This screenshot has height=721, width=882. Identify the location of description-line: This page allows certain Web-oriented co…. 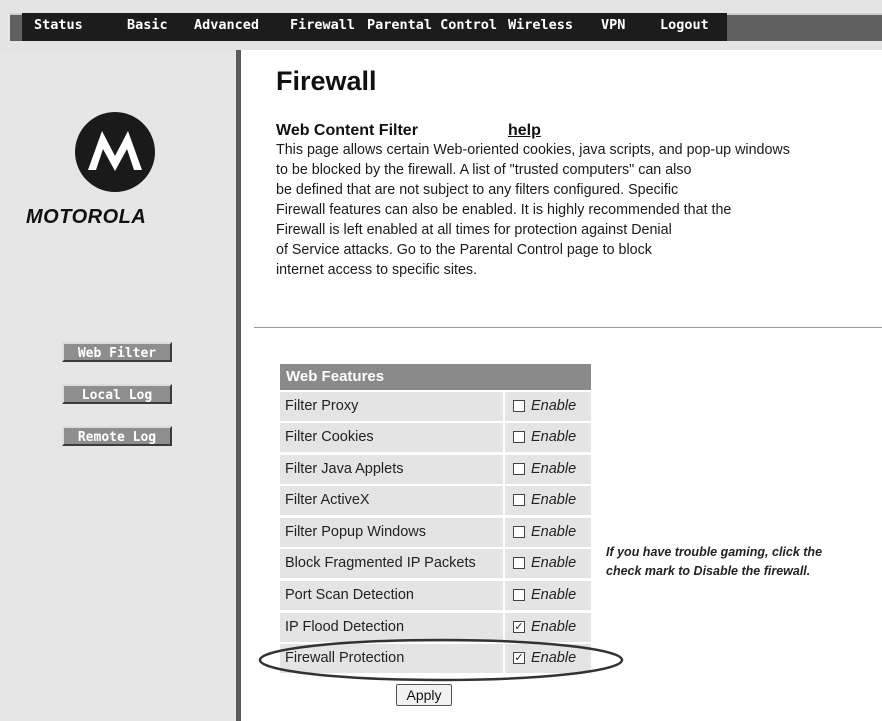
(533, 150).